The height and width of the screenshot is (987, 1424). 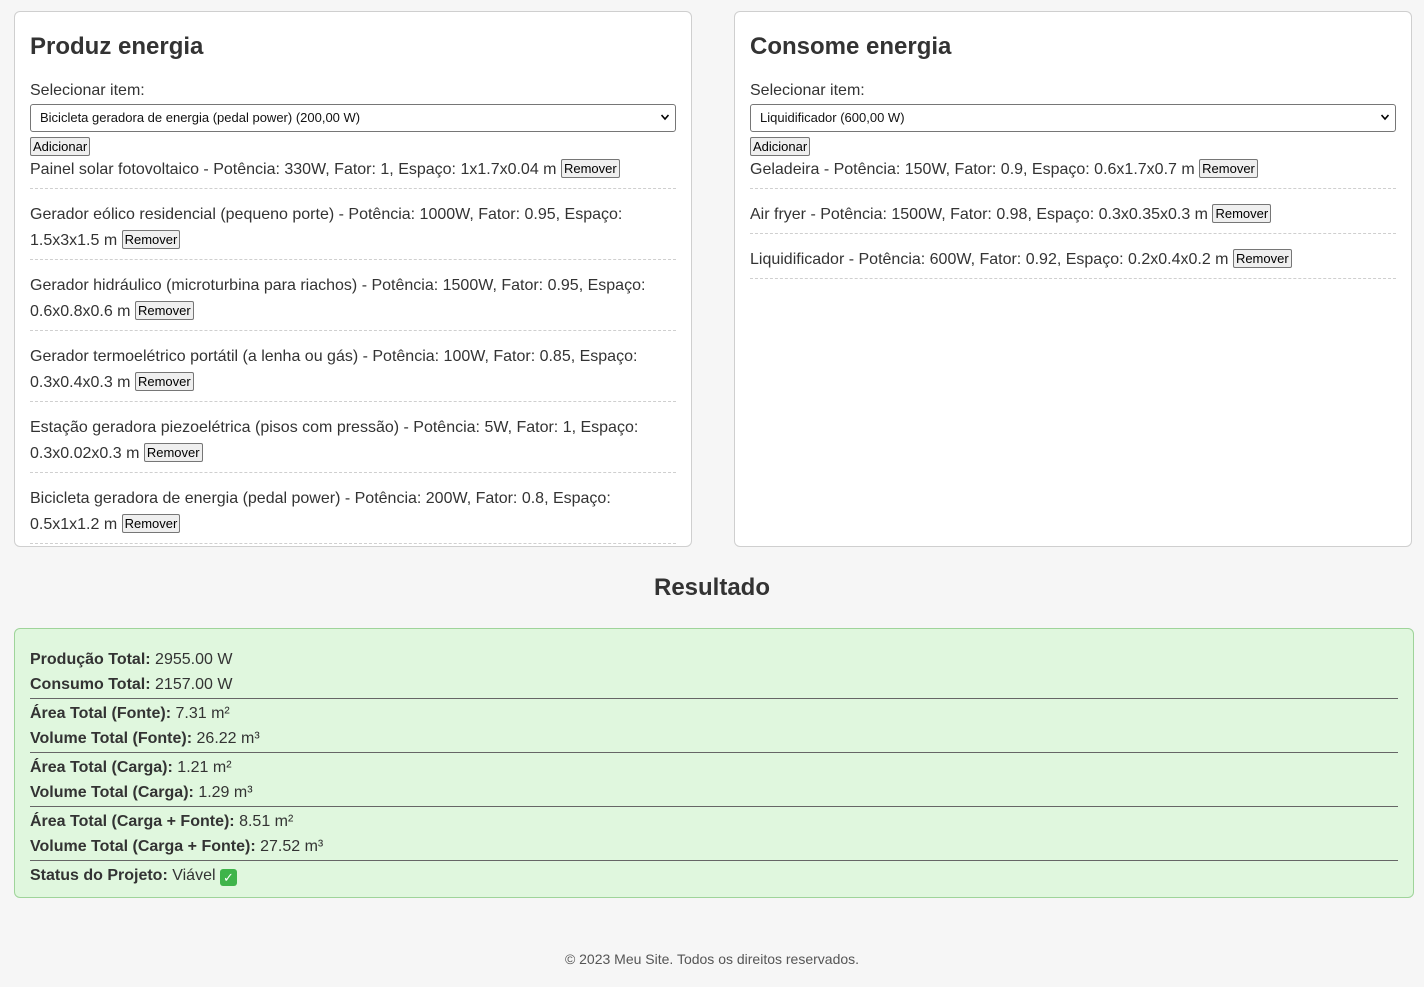 I want to click on area-total-label: Área Total (Carga + Fonte):, so click(x=132, y=821).